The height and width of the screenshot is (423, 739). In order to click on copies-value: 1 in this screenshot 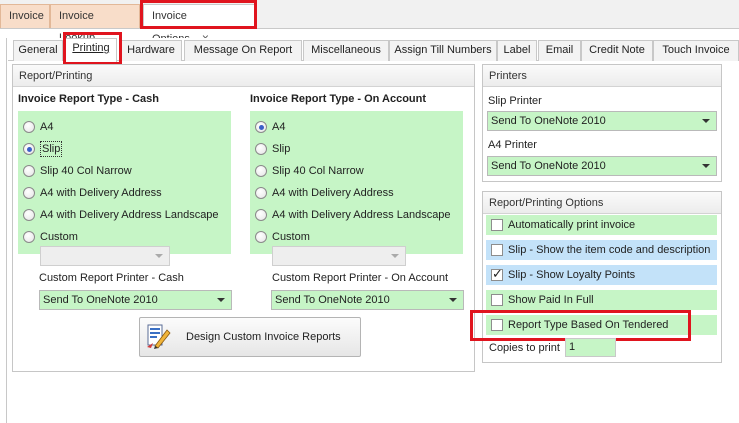, I will do `click(572, 347)`.